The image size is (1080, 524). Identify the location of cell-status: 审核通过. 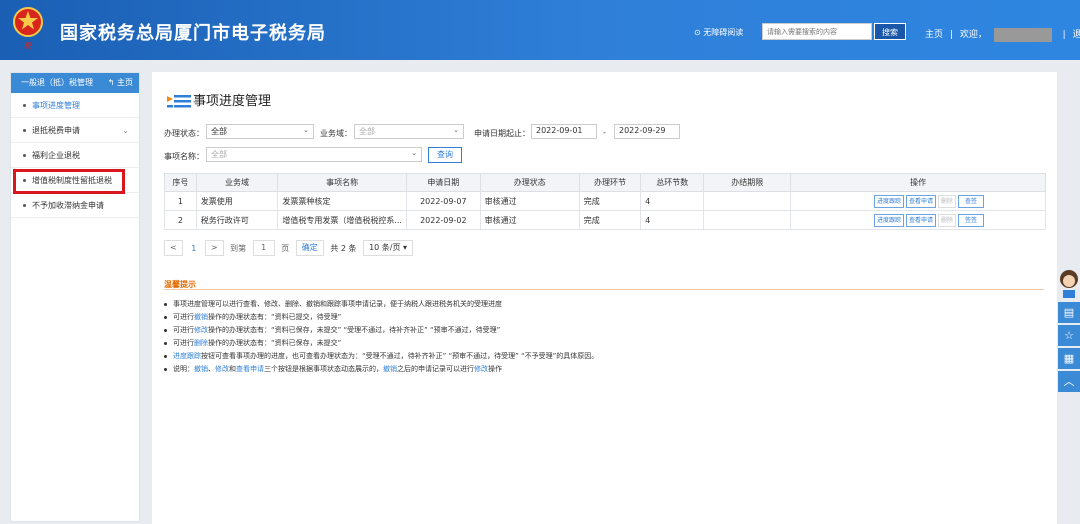
(529, 220).